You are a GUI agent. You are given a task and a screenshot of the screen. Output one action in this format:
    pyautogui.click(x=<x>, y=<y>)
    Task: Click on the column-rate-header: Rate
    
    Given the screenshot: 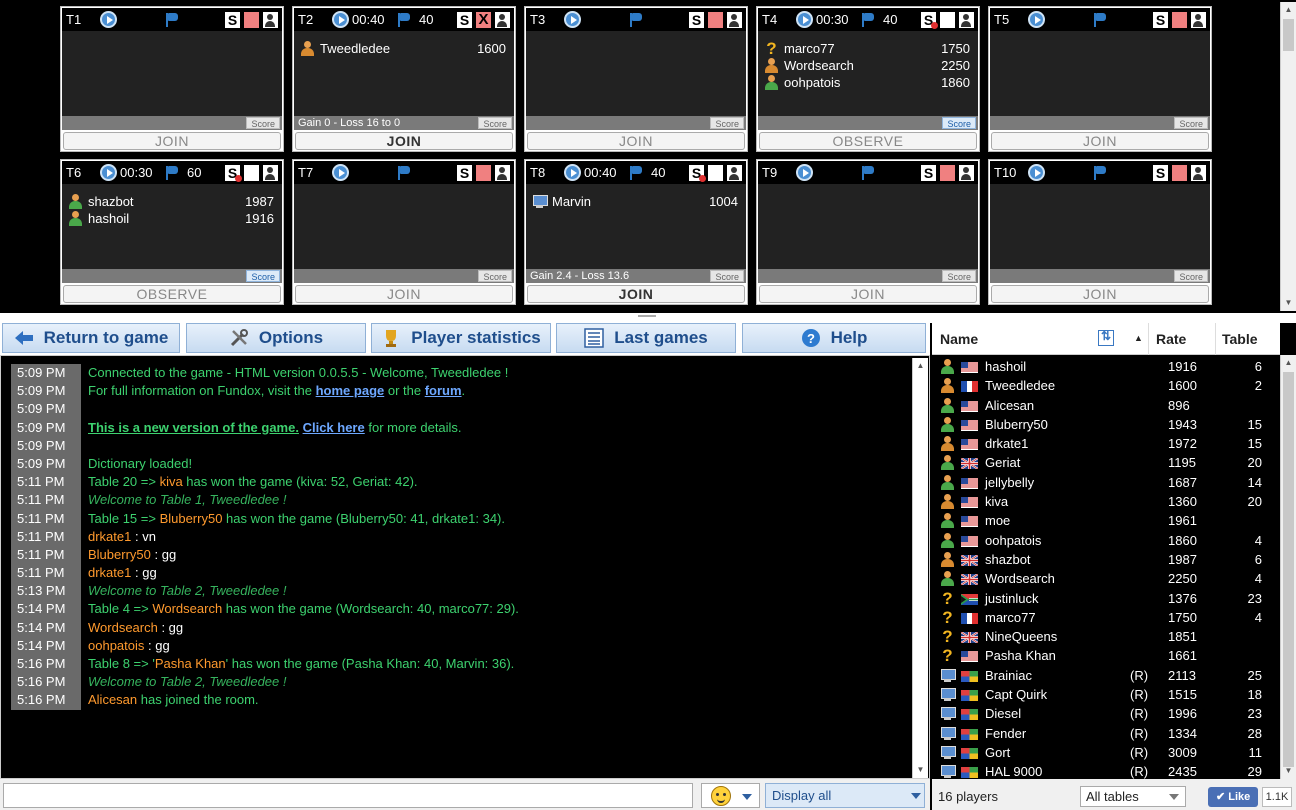 What is the action you would take?
    pyautogui.click(x=1171, y=339)
    